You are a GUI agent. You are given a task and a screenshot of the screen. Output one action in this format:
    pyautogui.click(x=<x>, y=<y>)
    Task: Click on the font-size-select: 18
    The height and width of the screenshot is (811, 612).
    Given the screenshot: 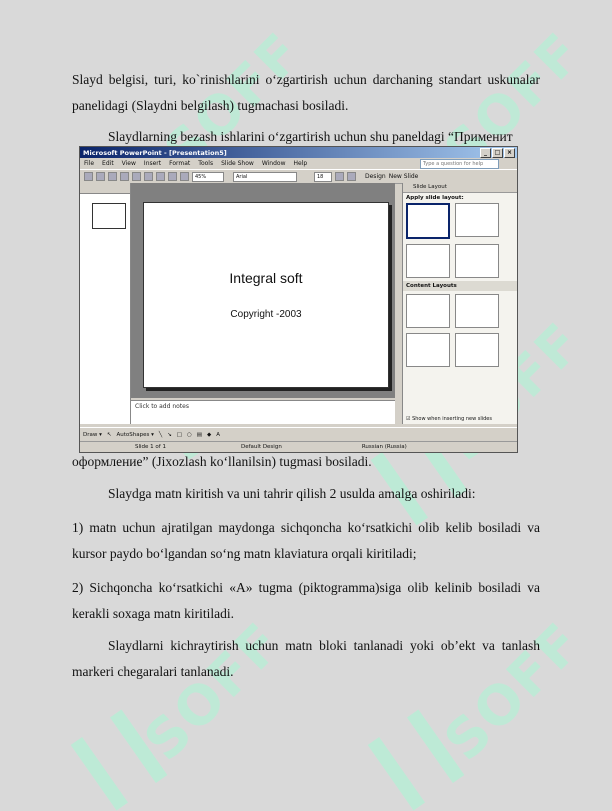 What is the action you would take?
    pyautogui.click(x=323, y=176)
    